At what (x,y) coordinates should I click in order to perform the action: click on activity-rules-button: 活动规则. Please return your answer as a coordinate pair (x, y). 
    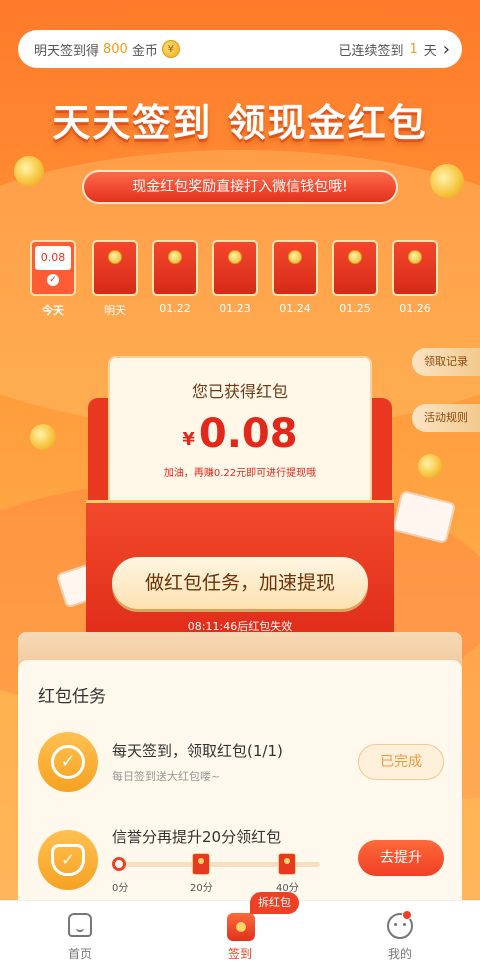
    Looking at the image, I should click on (446, 418).